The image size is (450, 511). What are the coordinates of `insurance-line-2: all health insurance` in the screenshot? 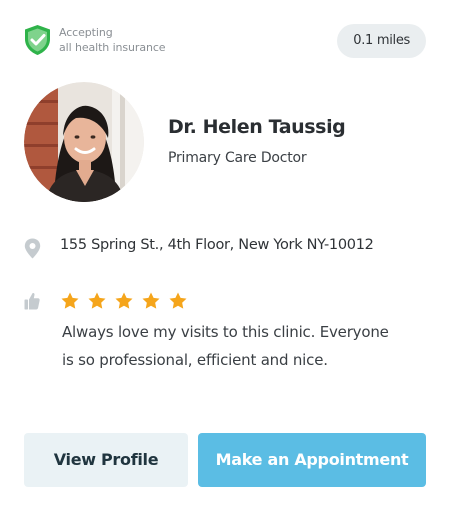 It's located at (112, 47).